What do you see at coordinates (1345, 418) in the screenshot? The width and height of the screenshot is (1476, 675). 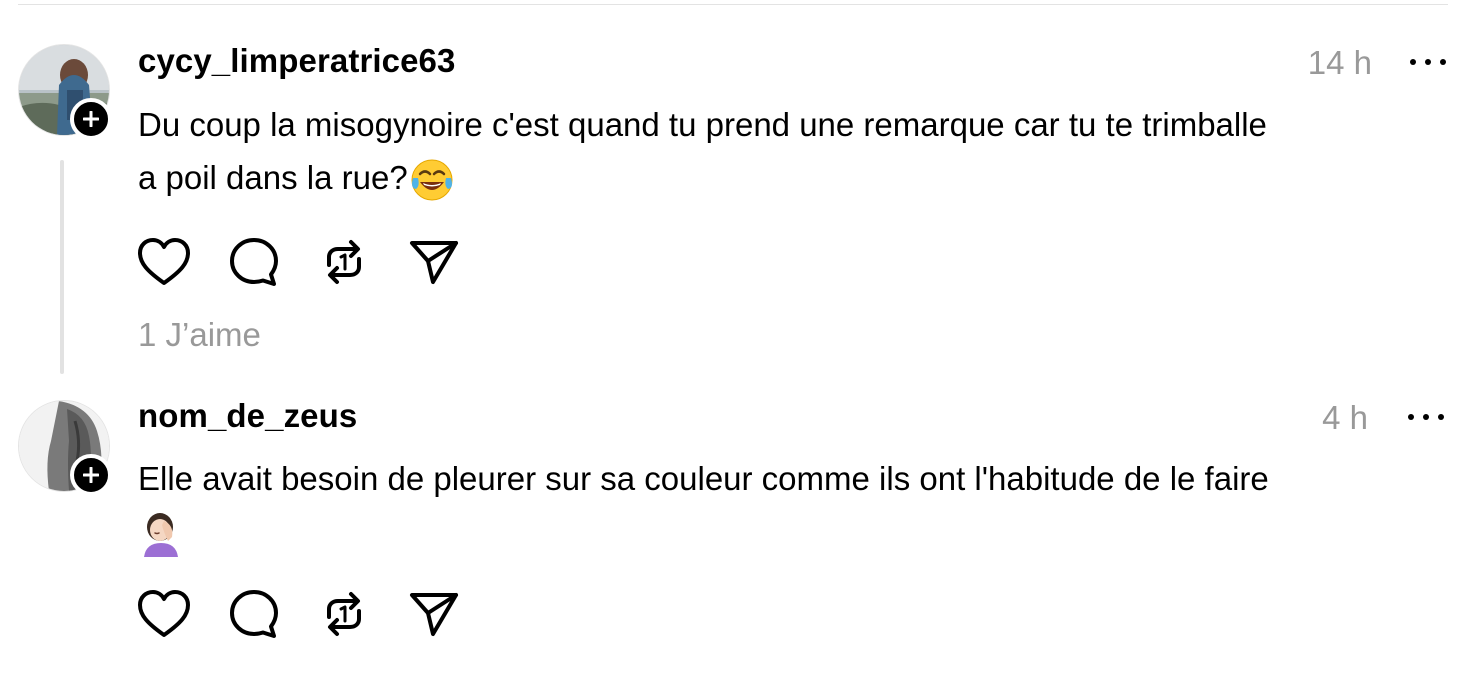 I see `post-timestamp: 4 h` at bounding box center [1345, 418].